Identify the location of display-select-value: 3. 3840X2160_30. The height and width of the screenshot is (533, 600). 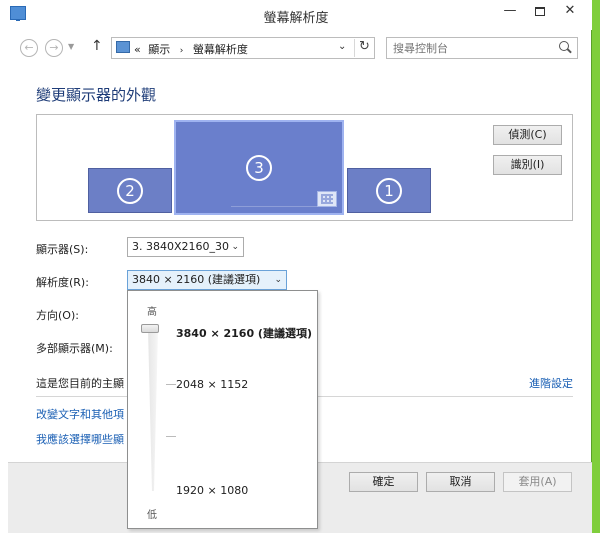
(181, 246).